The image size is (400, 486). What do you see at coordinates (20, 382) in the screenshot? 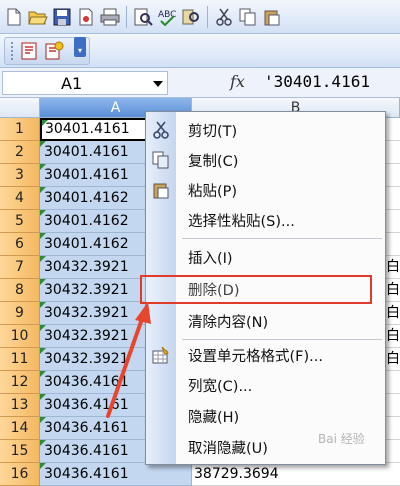
I see `row-header: 12` at bounding box center [20, 382].